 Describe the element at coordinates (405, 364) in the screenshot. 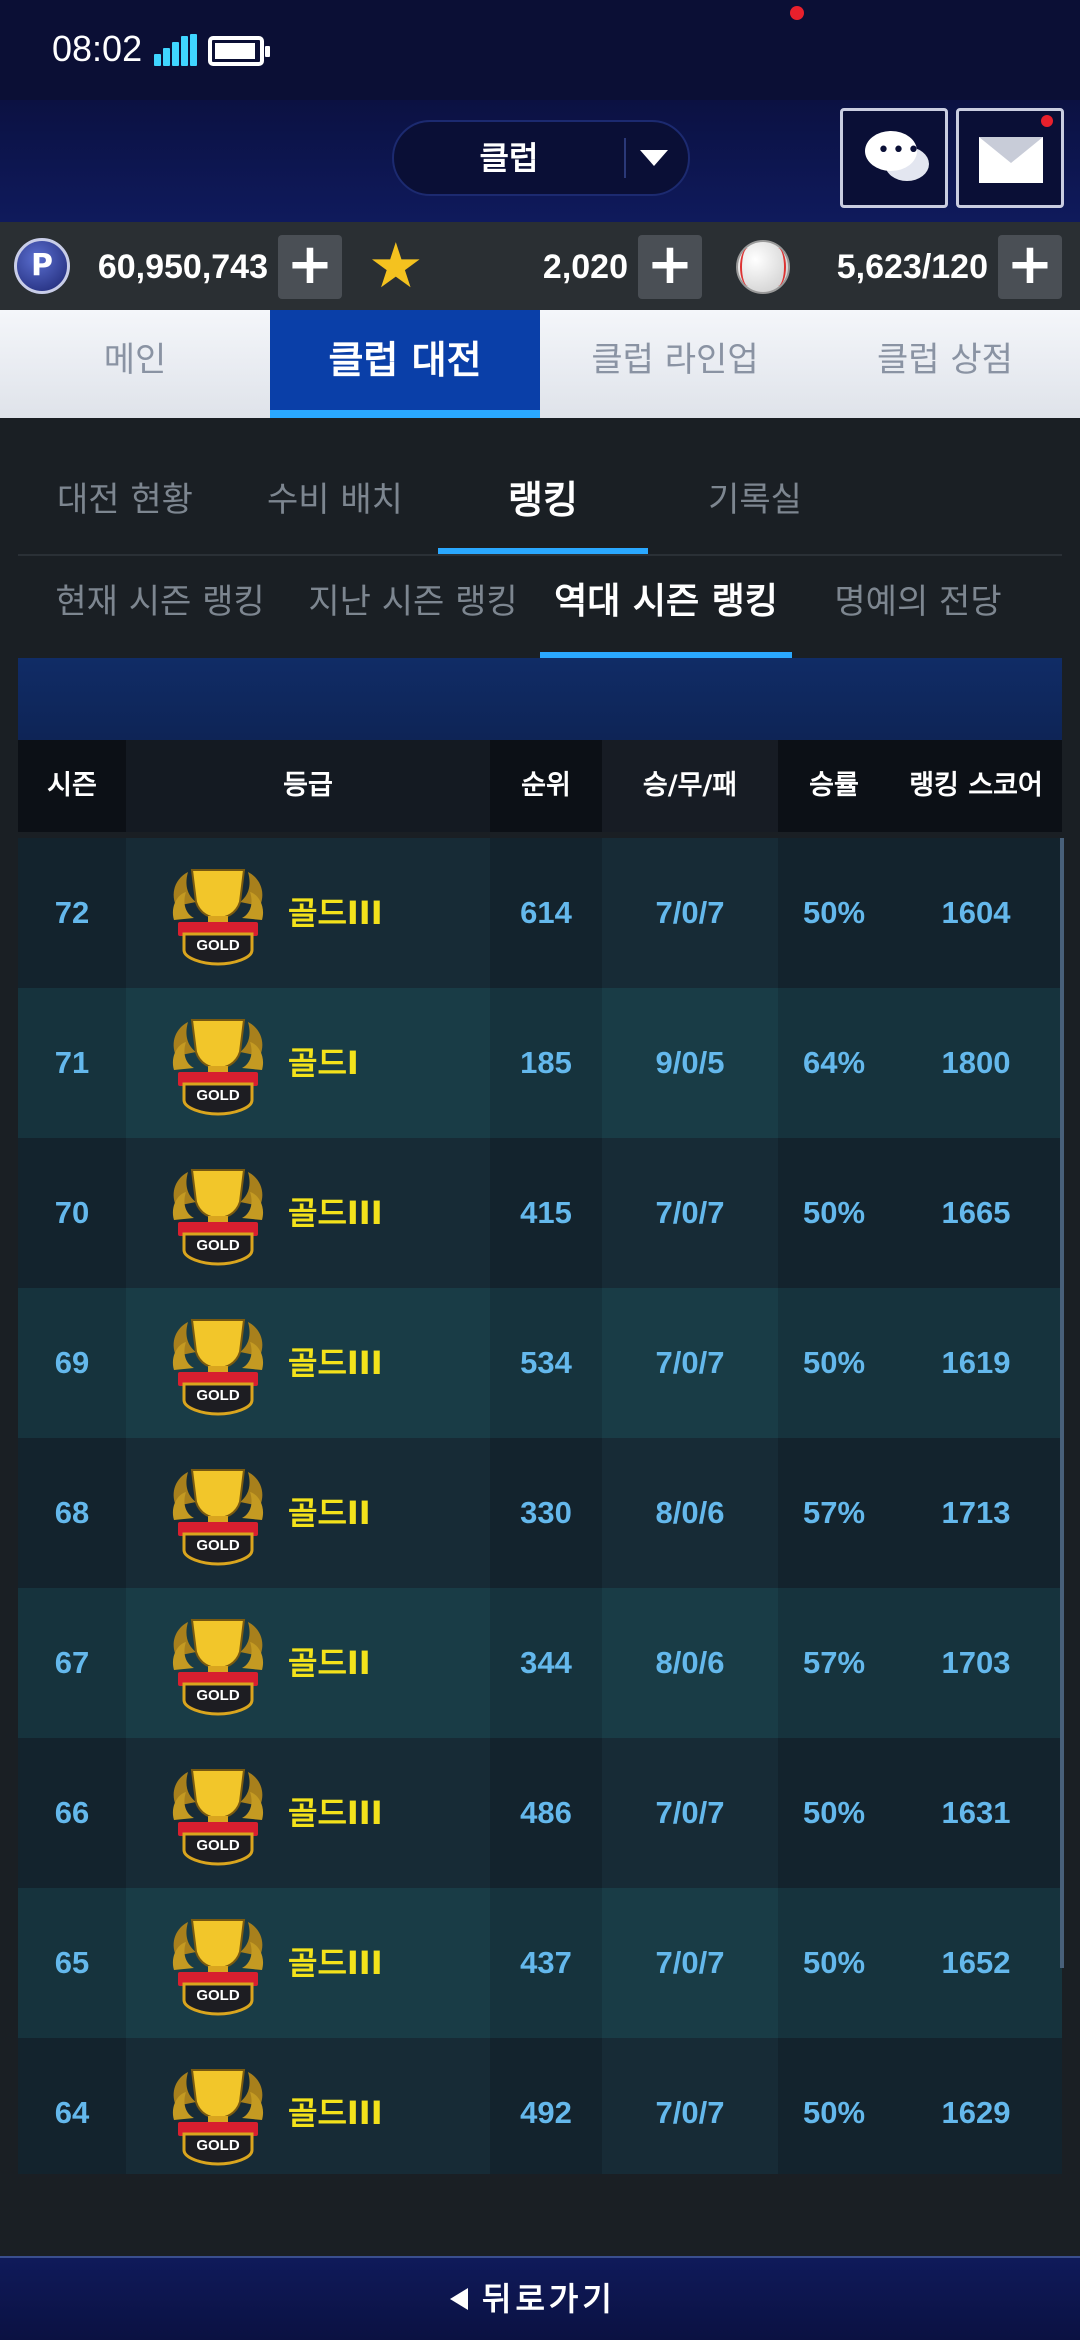

I see `tab-club-battle: 클럽 대전` at that location.